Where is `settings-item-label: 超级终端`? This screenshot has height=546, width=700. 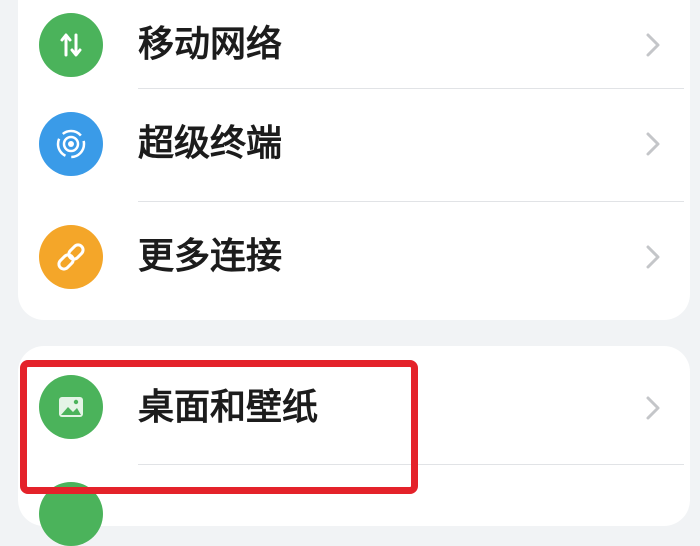
settings-item-label: 超级终端 is located at coordinates (210, 143).